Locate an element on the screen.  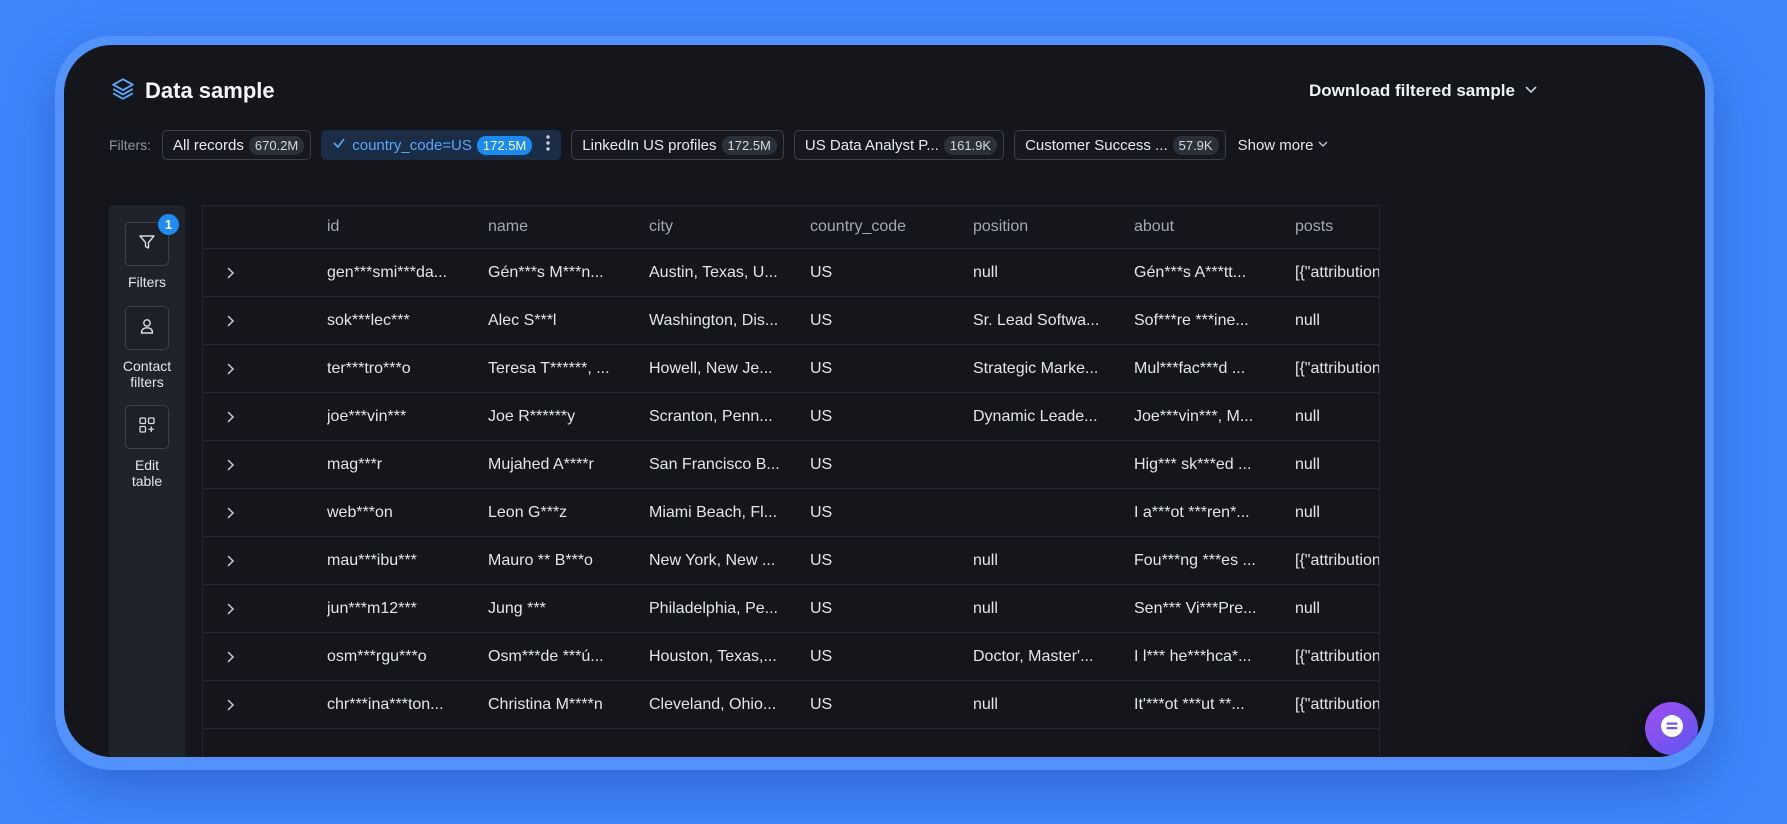
column-header-id: id is located at coordinates (333, 227).